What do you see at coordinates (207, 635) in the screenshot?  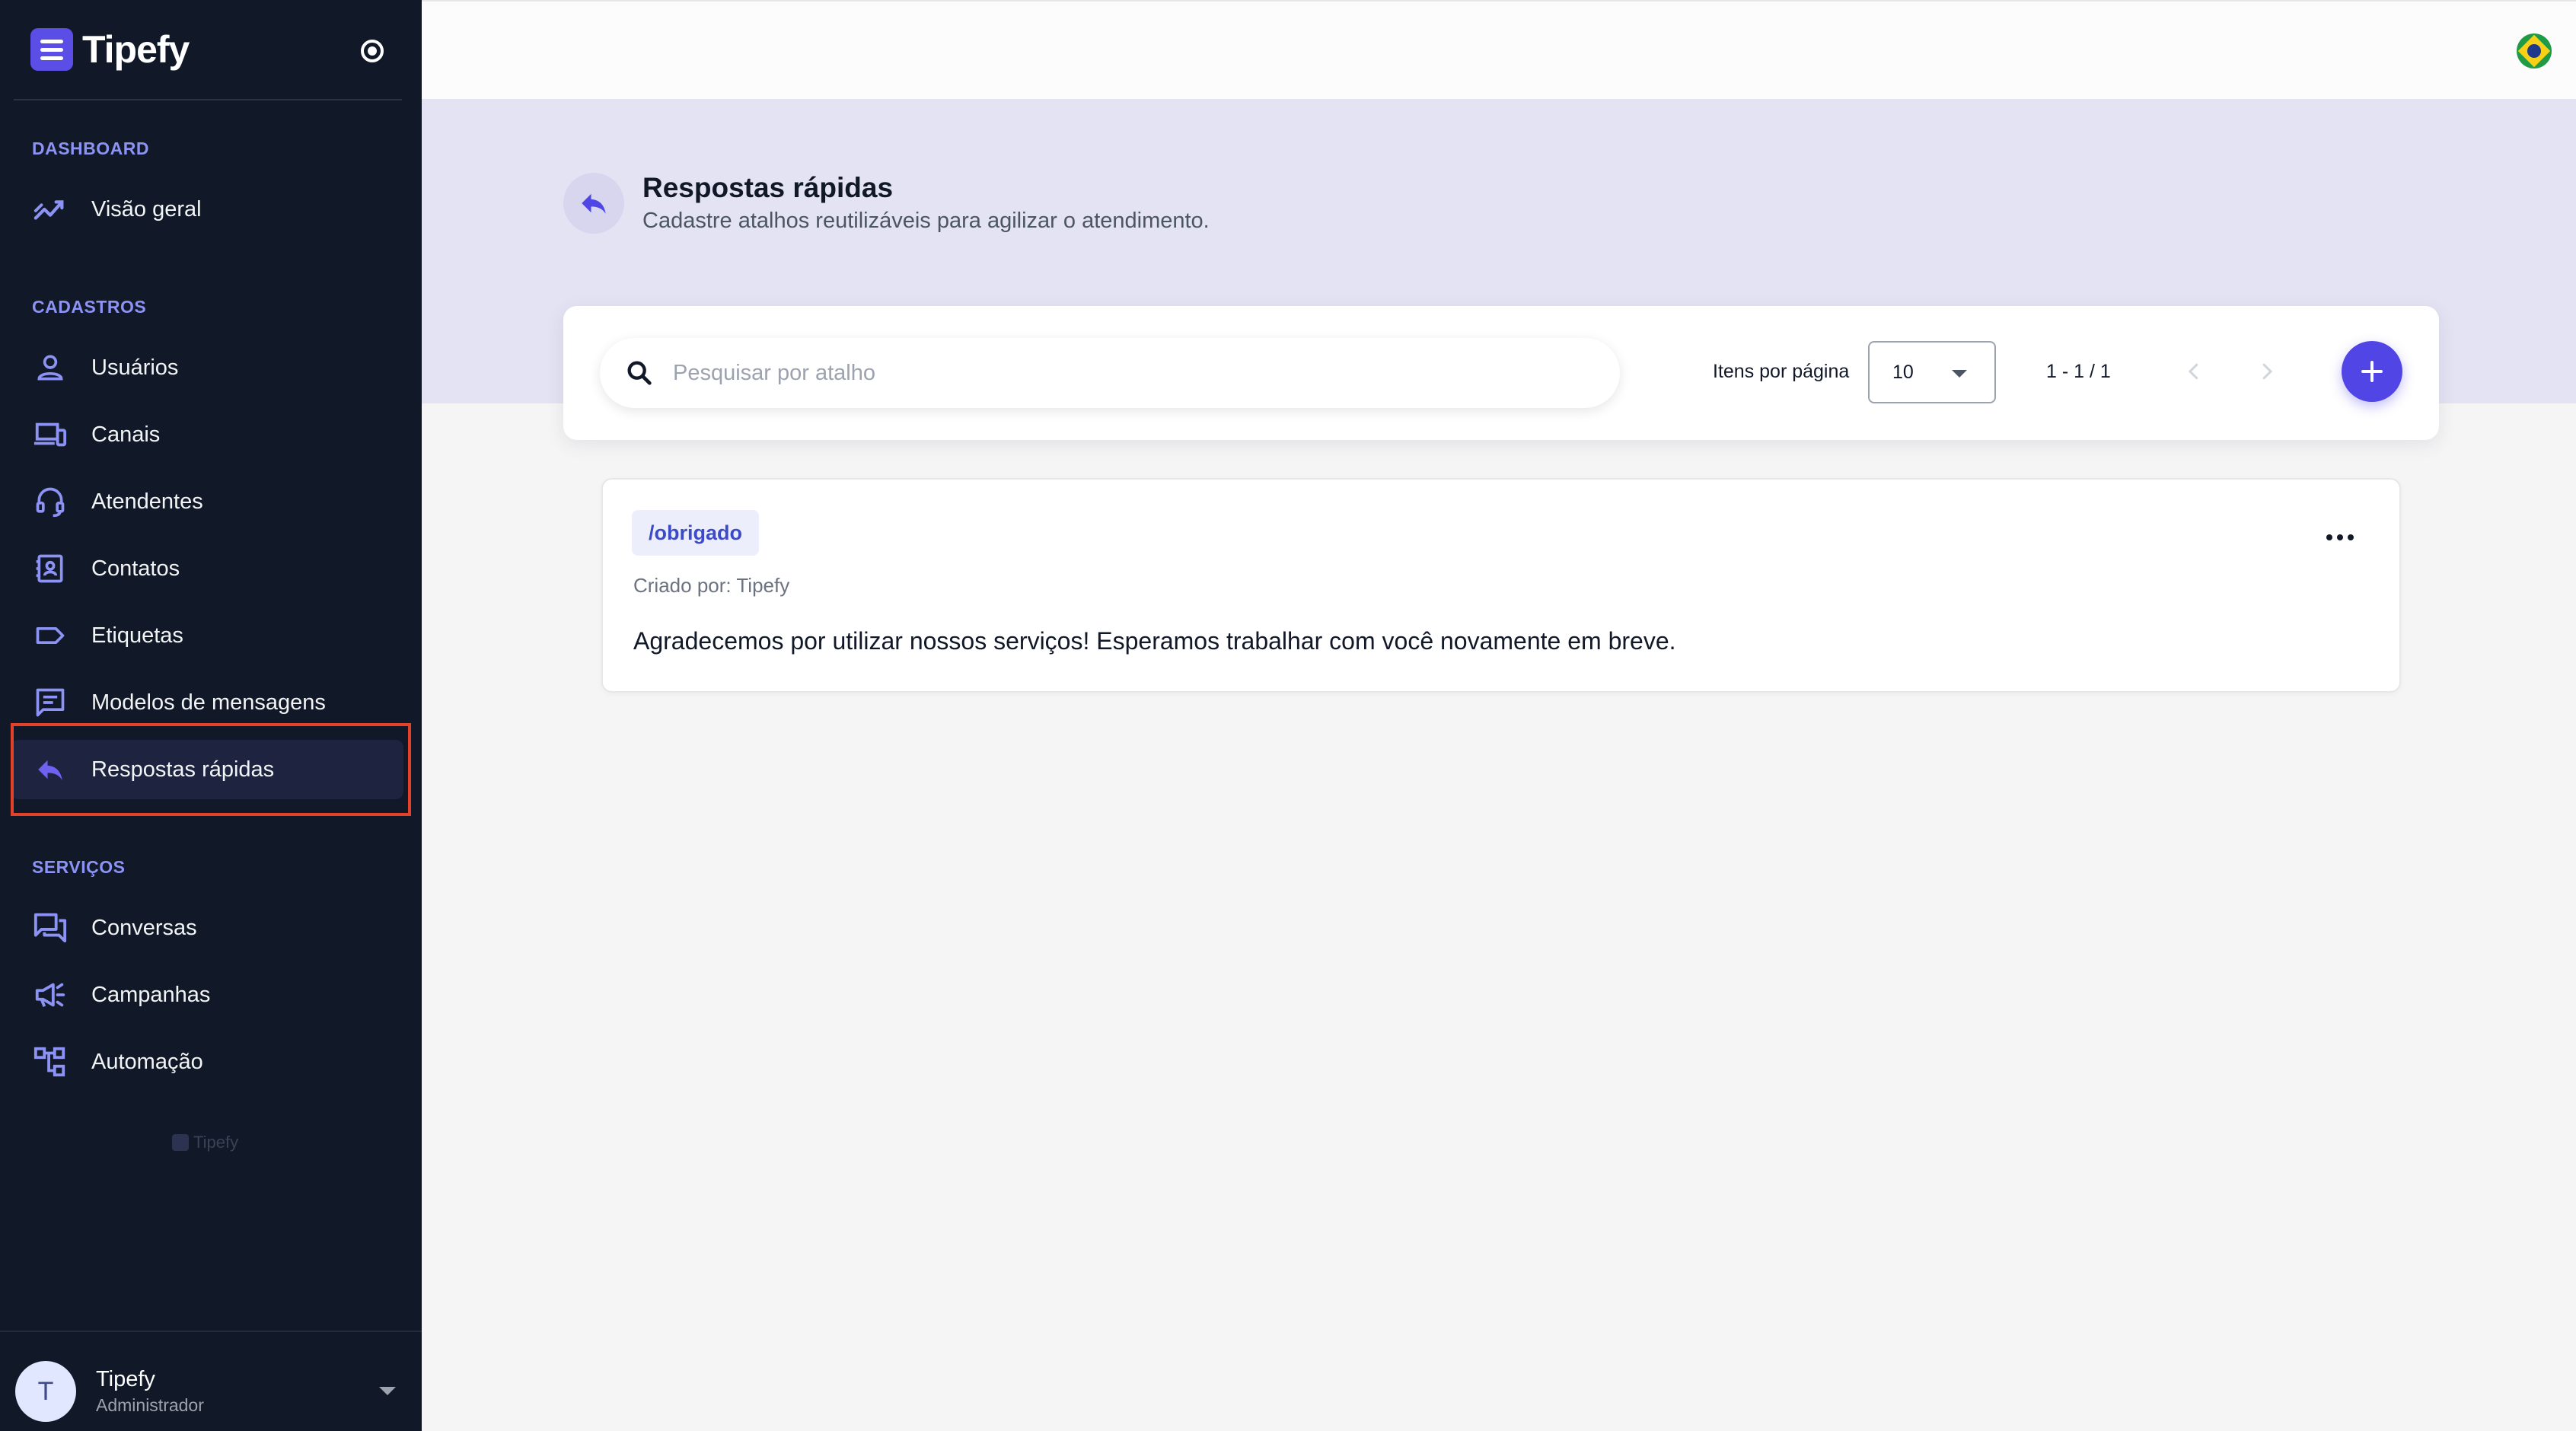 I see `sidebar-item-etiquetas: Etiquetas` at bounding box center [207, 635].